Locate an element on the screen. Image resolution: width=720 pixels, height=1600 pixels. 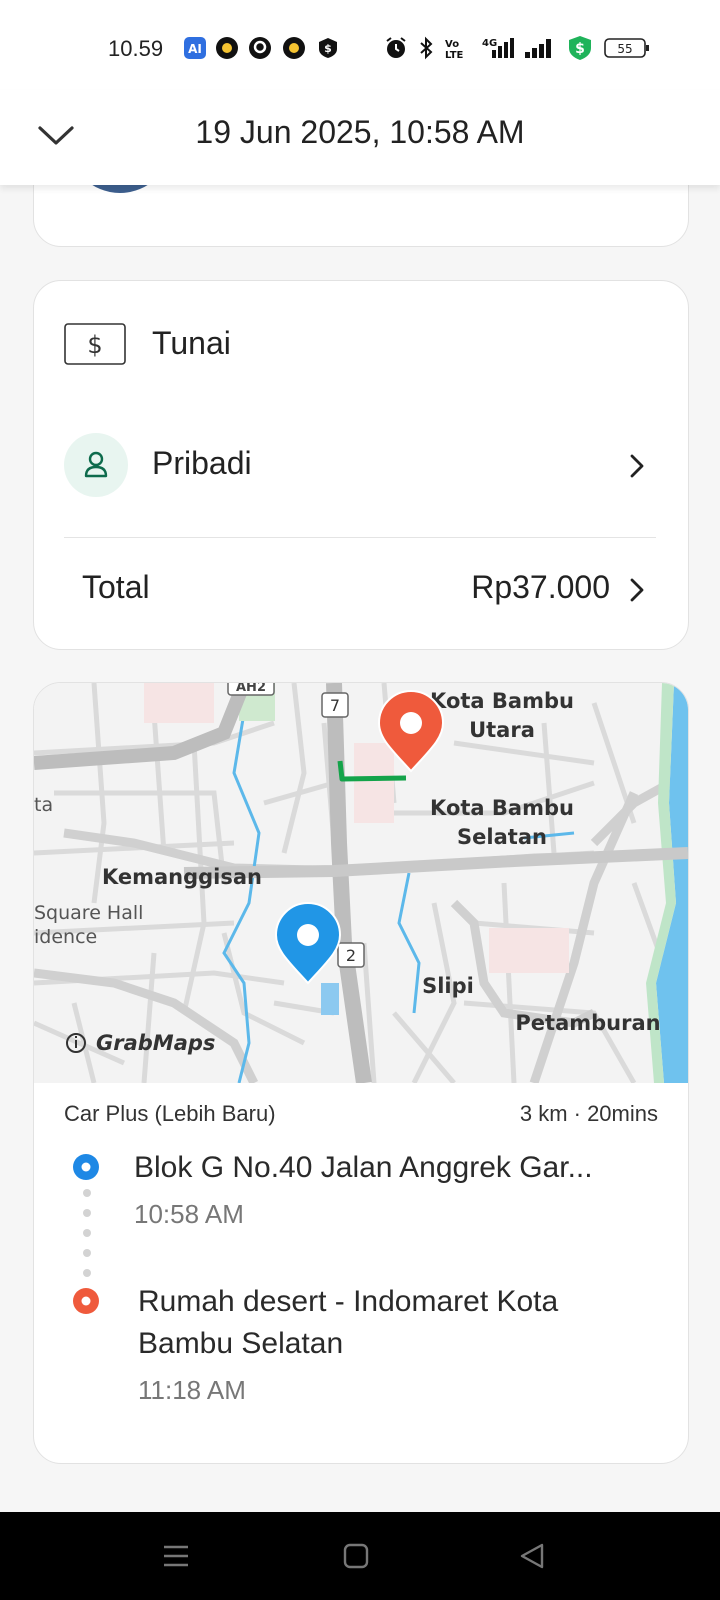
map-label-slipi: Slipi is located at coordinates (448, 986).